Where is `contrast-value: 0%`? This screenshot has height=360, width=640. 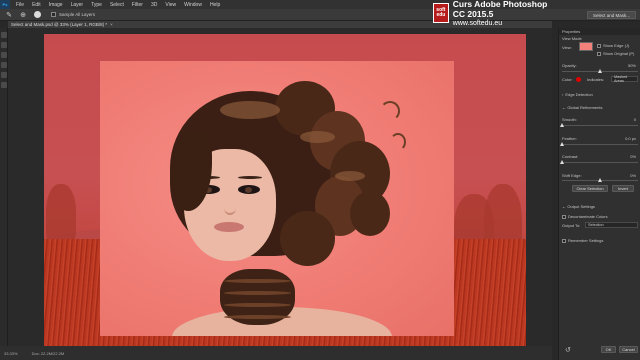 contrast-value: 0% is located at coordinates (633, 156).